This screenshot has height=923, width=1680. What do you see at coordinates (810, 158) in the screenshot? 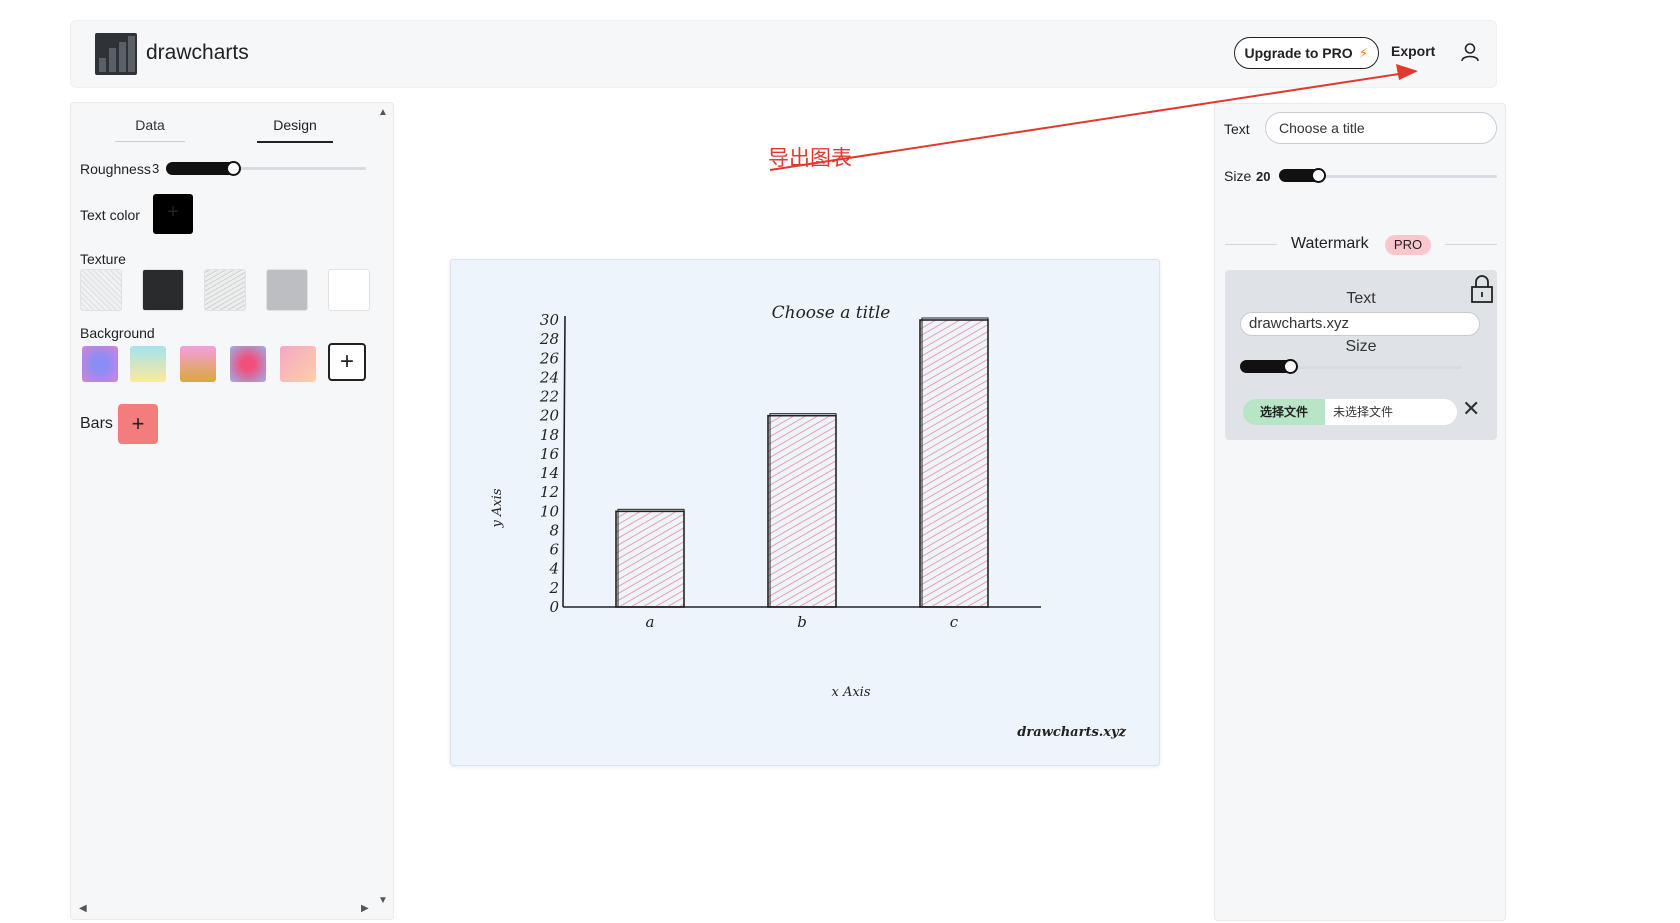
I see `annotation-label: 导出图表` at bounding box center [810, 158].